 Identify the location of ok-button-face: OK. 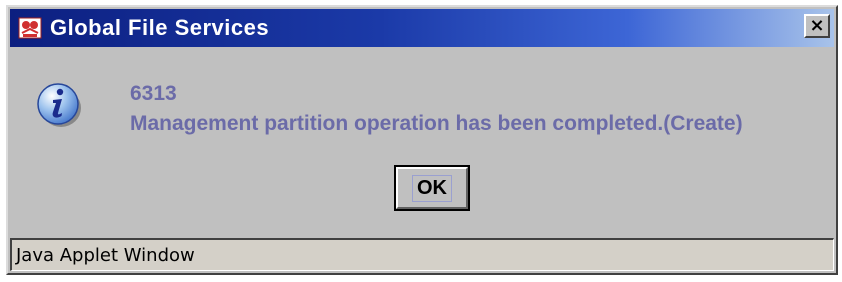
(432, 188).